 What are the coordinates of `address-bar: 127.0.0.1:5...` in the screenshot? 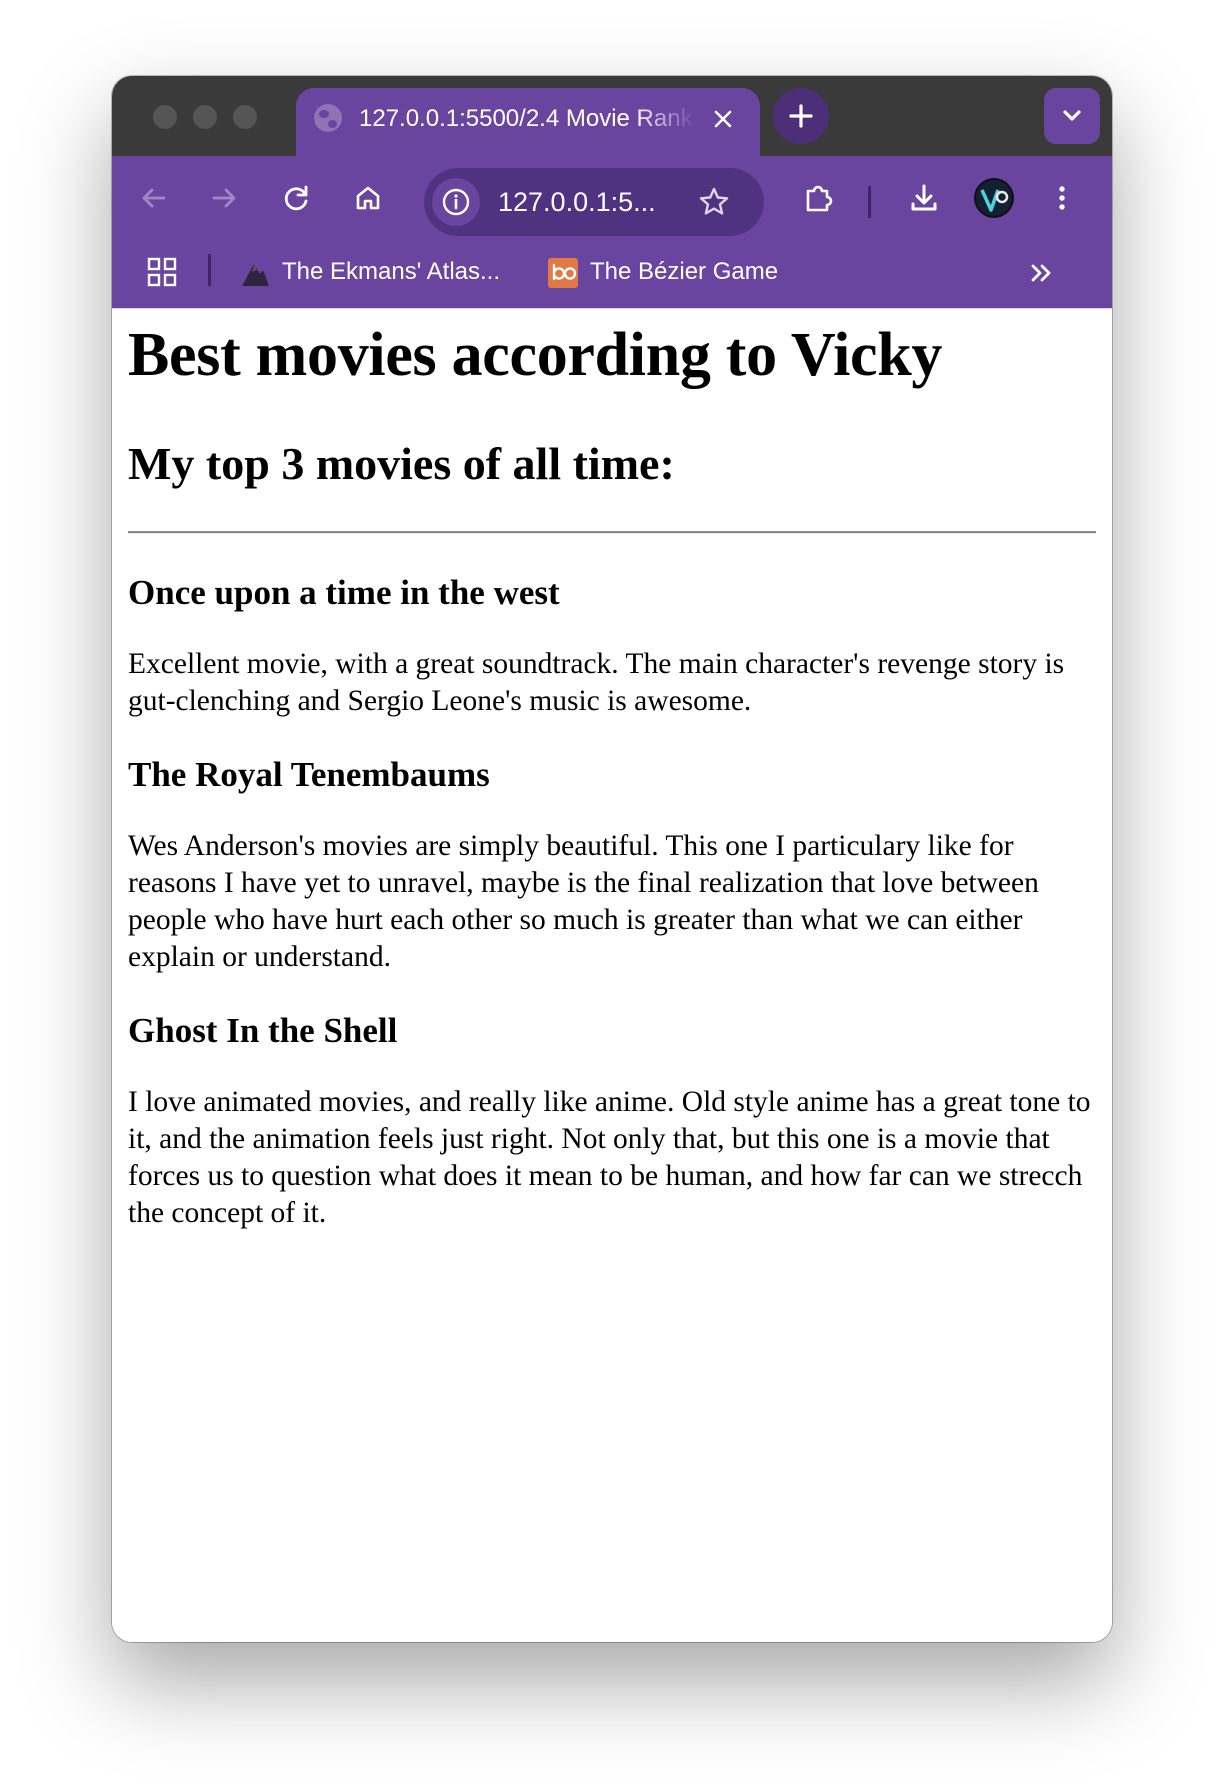 It's located at (594, 202).